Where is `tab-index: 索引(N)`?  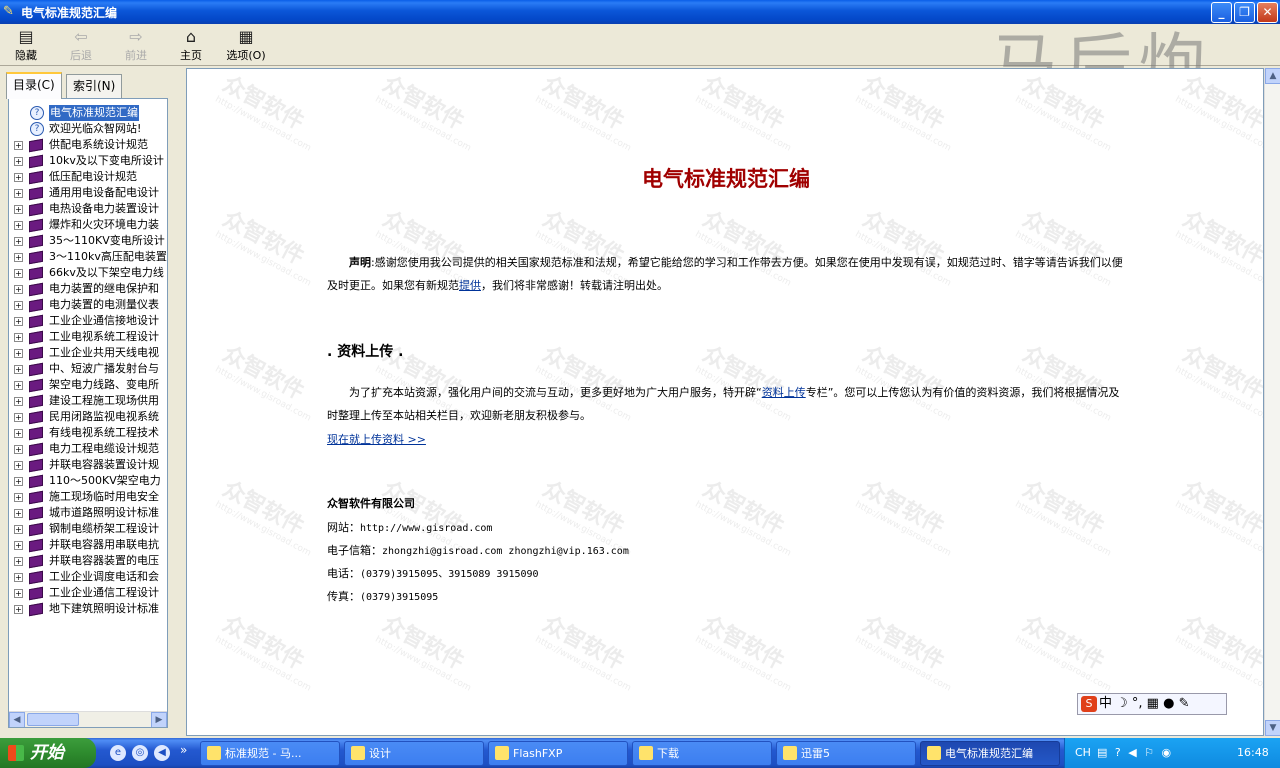 tab-index: 索引(N) is located at coordinates (94, 86).